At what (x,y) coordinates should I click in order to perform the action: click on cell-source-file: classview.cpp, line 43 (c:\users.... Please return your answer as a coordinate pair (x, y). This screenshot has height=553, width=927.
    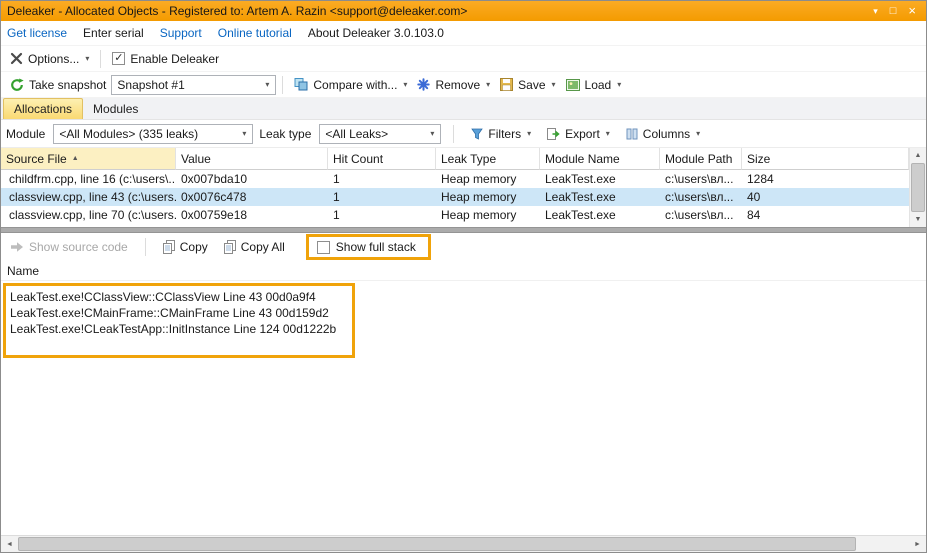
    Looking at the image, I should click on (92, 197).